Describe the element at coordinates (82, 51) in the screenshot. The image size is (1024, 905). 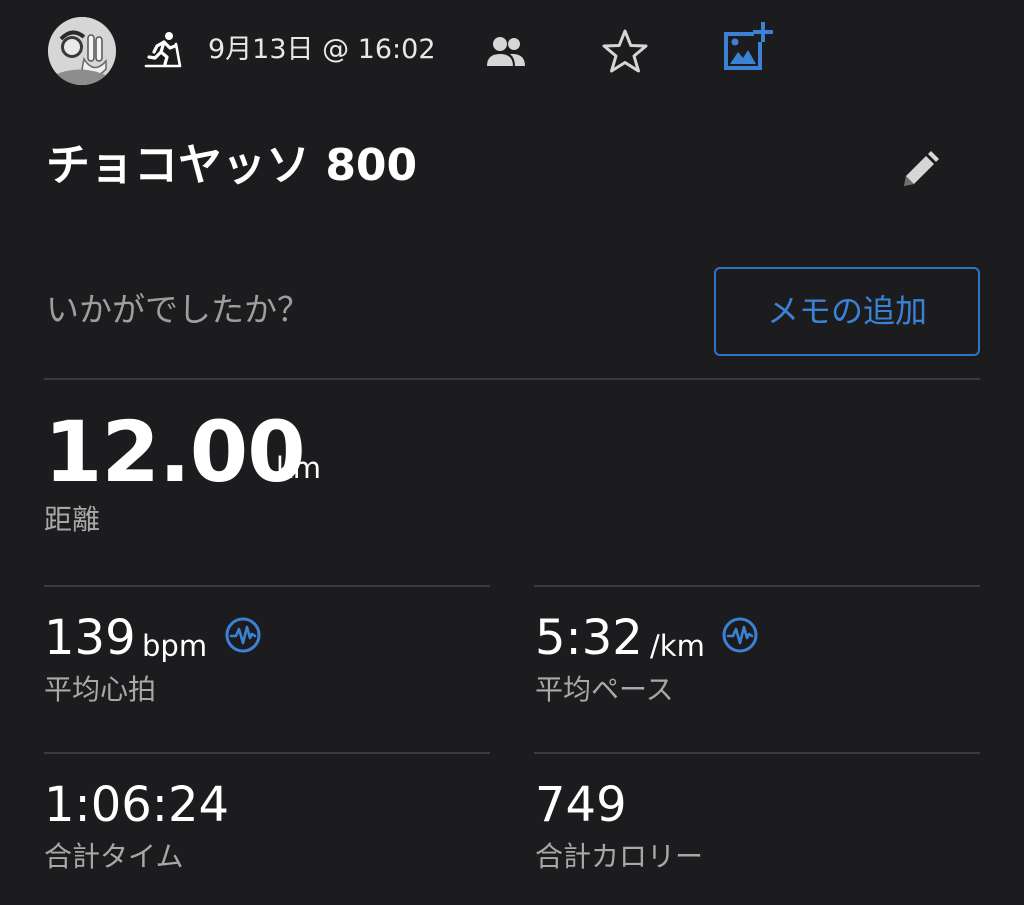
I see `user-avatar-icon` at that location.